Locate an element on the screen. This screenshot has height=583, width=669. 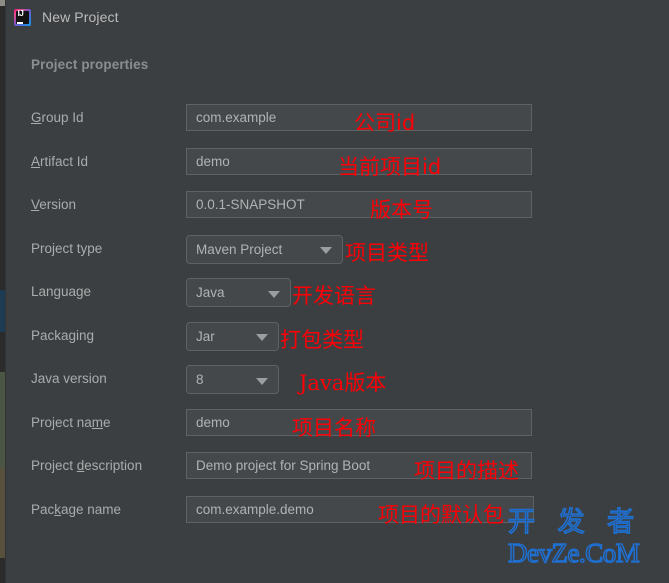
control-version: 0.0.1-SNAPSHOT is located at coordinates (359, 204).